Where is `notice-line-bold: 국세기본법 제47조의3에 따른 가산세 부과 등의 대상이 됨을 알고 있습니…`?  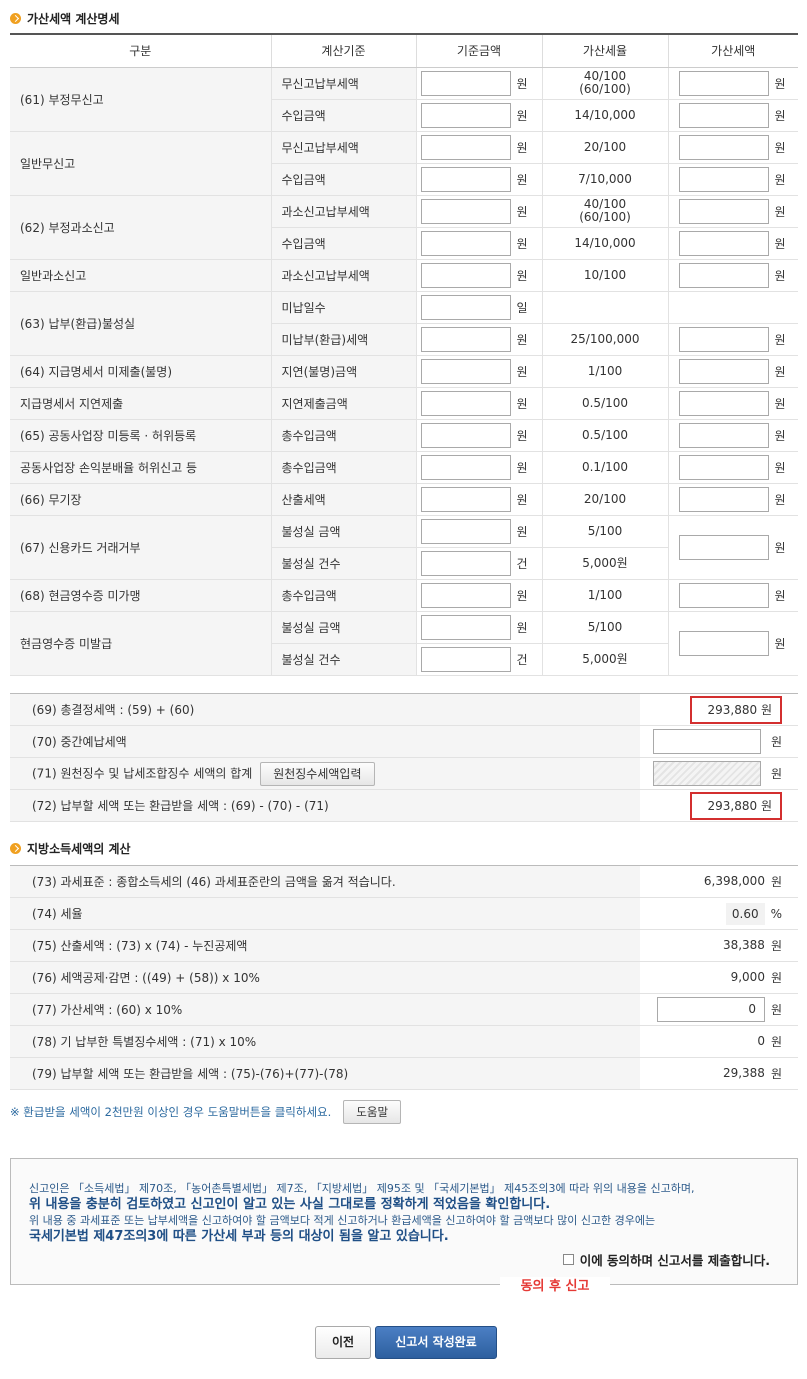 notice-line-bold: 국세기본법 제47조의3에 따른 가산세 부과 등의 대상이 됨을 알고 있습니… is located at coordinates (239, 1236).